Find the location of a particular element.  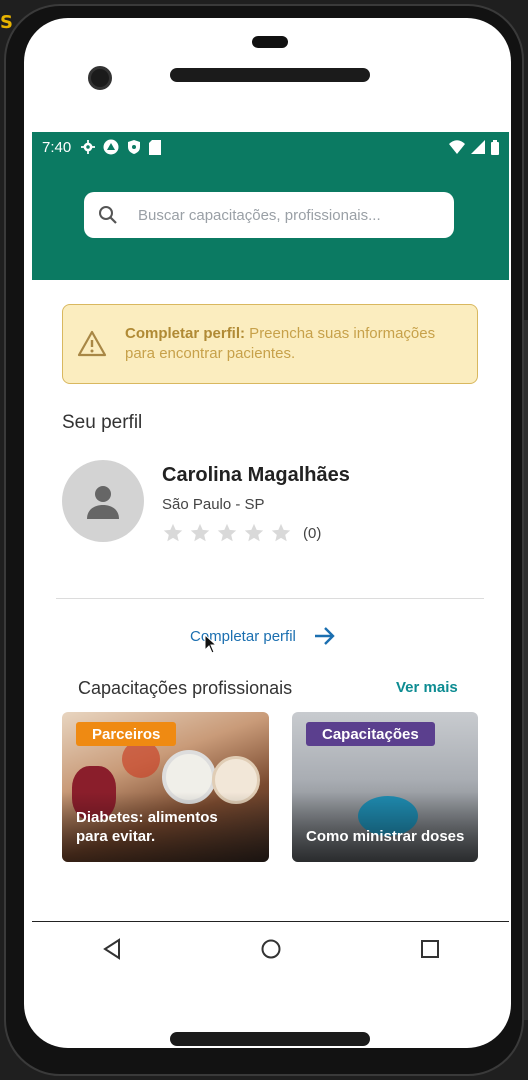

top-sensor is located at coordinates (270, 42).